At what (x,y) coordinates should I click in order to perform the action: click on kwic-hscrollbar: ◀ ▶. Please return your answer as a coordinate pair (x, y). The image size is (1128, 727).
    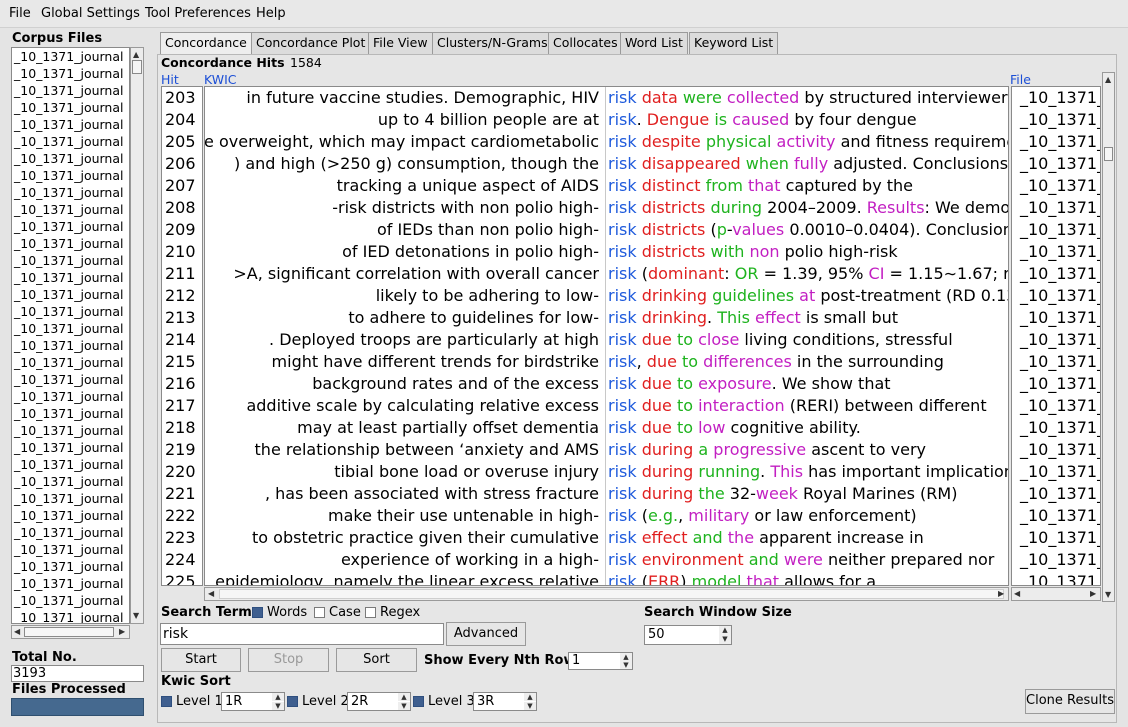
    Looking at the image, I should click on (606, 594).